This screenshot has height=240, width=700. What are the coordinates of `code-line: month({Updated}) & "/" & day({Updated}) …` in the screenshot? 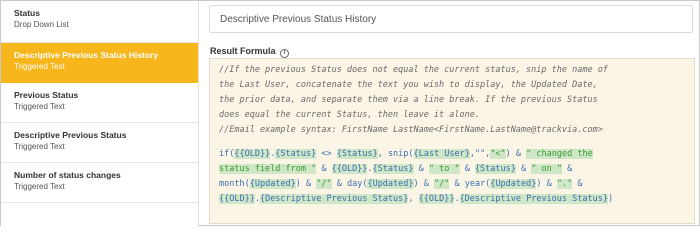 It's located at (455, 184).